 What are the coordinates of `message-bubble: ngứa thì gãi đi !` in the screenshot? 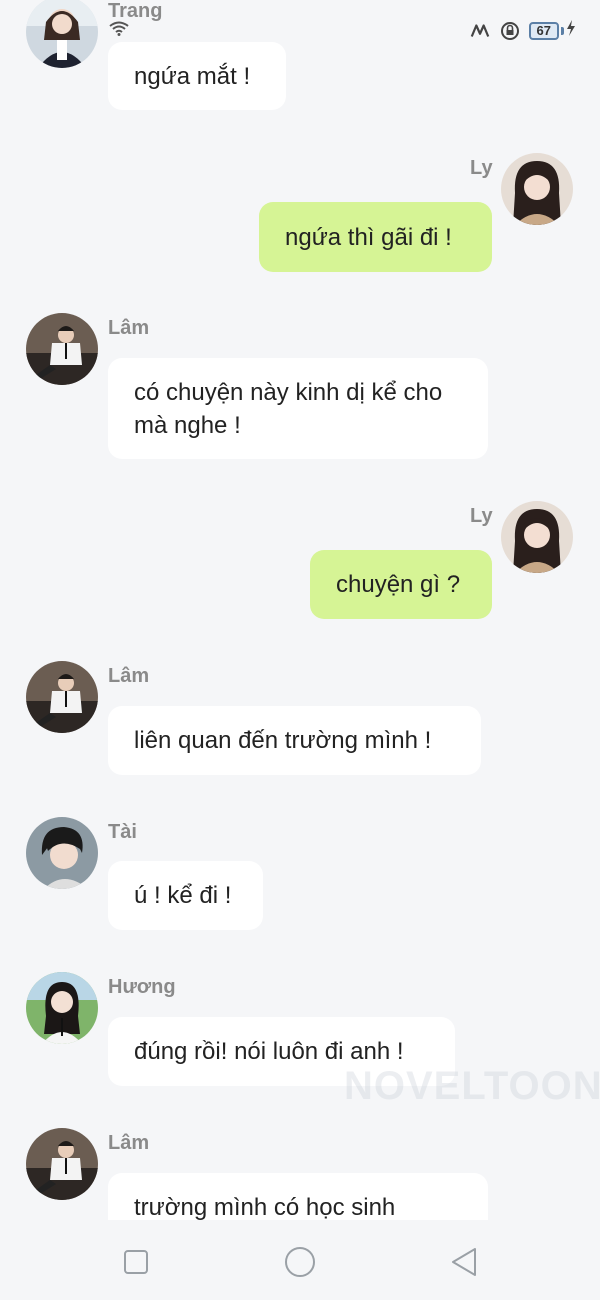 It's located at (375, 237).